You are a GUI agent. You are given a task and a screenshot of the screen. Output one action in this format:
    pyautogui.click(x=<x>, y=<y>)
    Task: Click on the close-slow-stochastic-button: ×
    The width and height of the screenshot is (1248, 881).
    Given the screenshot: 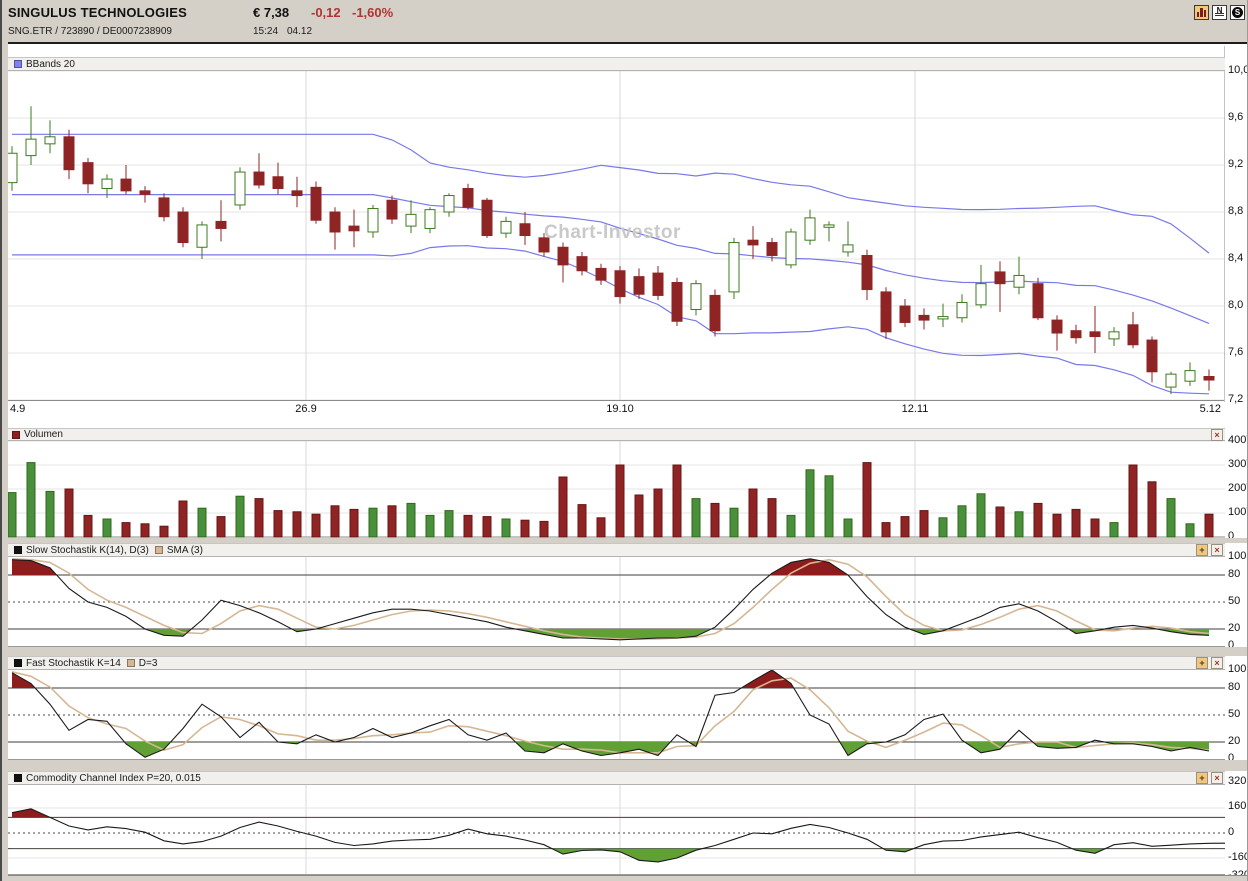 What is the action you would take?
    pyautogui.click(x=1217, y=550)
    